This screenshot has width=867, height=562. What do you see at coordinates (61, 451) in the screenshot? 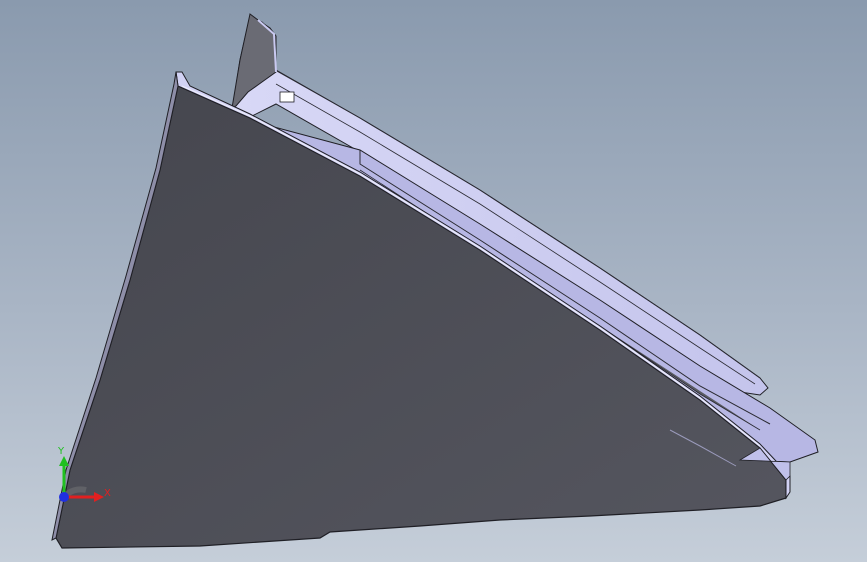
I see `y-axis-label: Y` at bounding box center [61, 451].